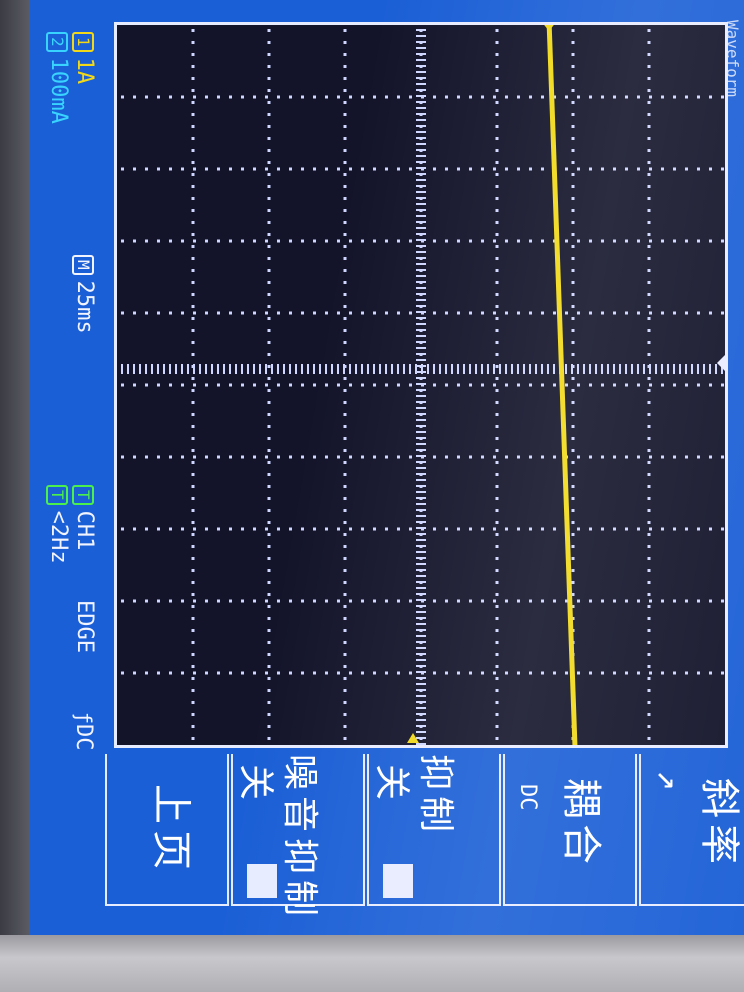 The width and height of the screenshot is (744, 992). Describe the element at coordinates (298, 838) in the screenshot. I see `menu-item-noise-suppression: 噪音抑制 关` at that location.